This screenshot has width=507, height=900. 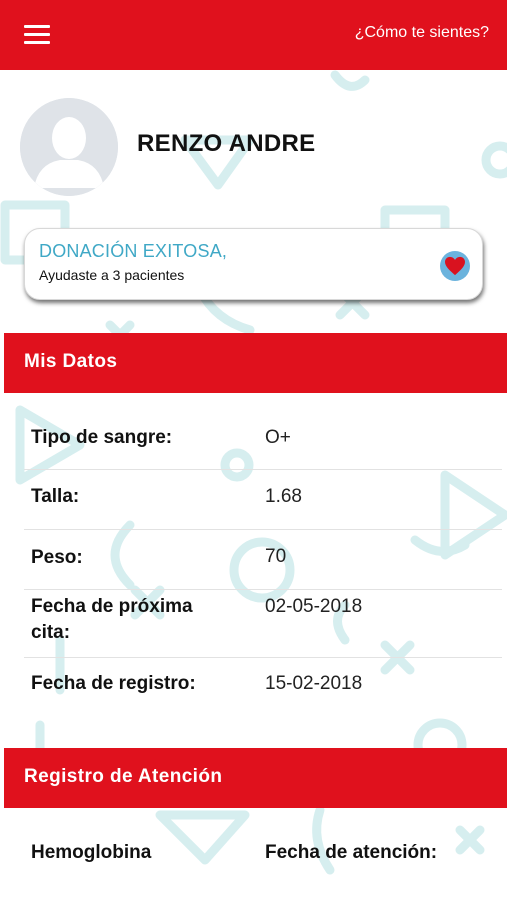 I want to click on donation-title: DONACIÓN EXITOSA,, so click(x=133, y=251).